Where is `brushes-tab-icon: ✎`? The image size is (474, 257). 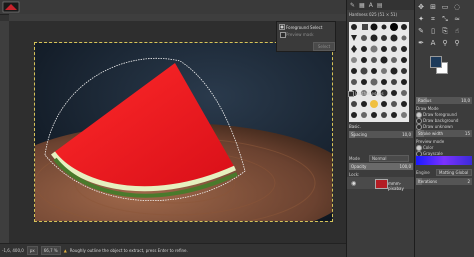 brushes-tab-icon: ✎ is located at coordinates (352, 5).